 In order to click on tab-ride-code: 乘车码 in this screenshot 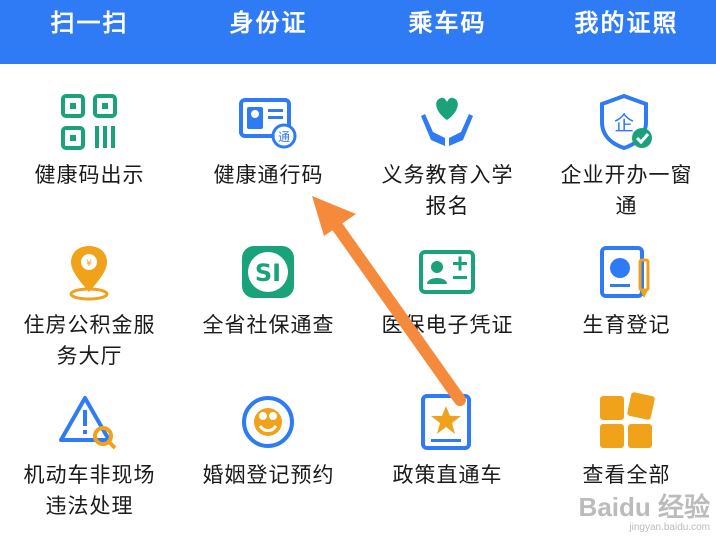, I will do `click(447, 20)`.